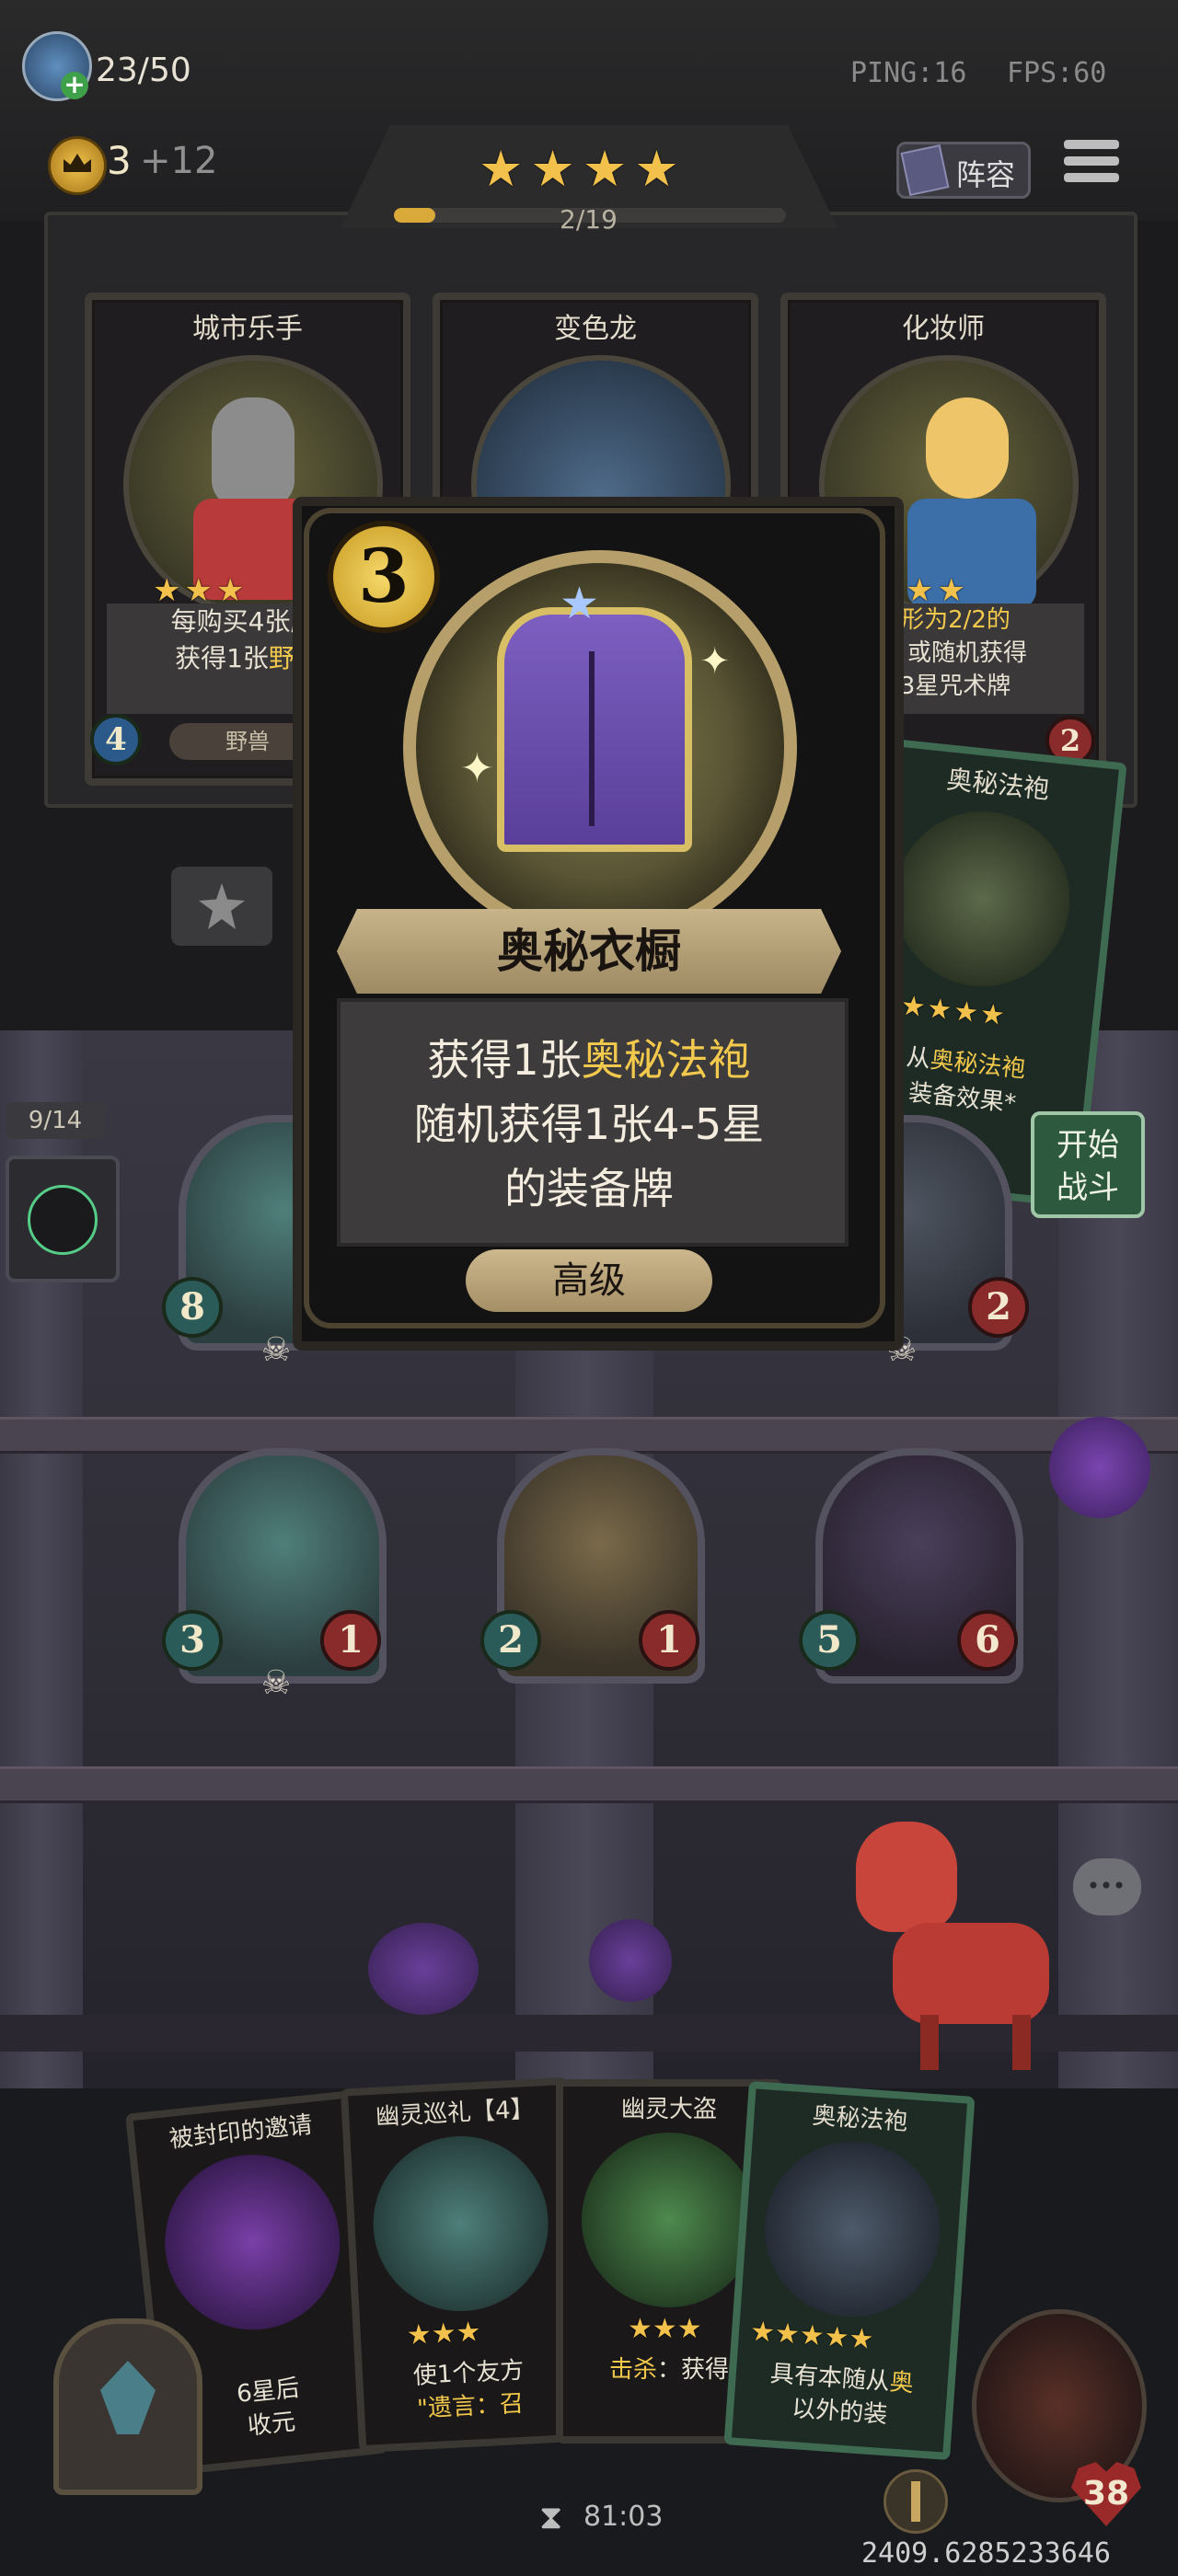 The image size is (1178, 2576). What do you see at coordinates (456, 2113) in the screenshot?
I see `card-name: 幽灵巡礼【4】` at bounding box center [456, 2113].